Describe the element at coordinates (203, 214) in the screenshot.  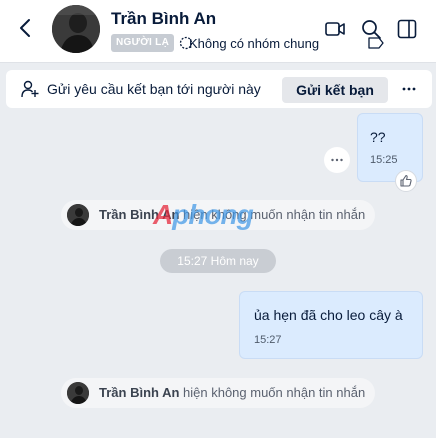
I see `watermark-logo: Aphong` at that location.